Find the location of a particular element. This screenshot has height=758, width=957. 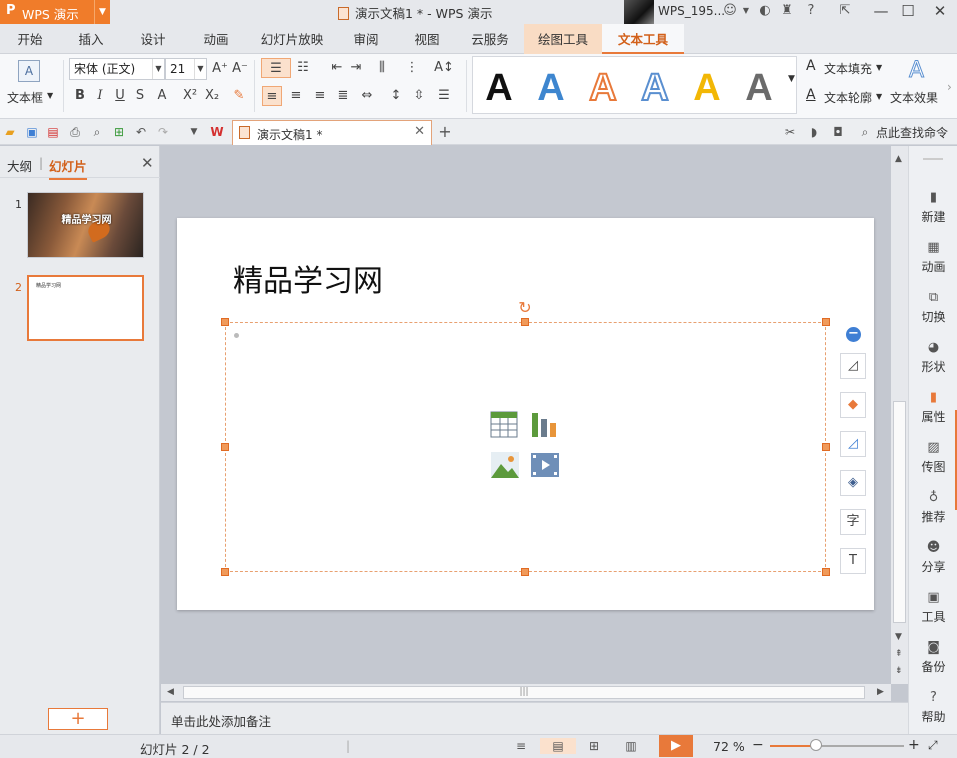

text-direction-icon: ⋮ is located at coordinates (412, 68).